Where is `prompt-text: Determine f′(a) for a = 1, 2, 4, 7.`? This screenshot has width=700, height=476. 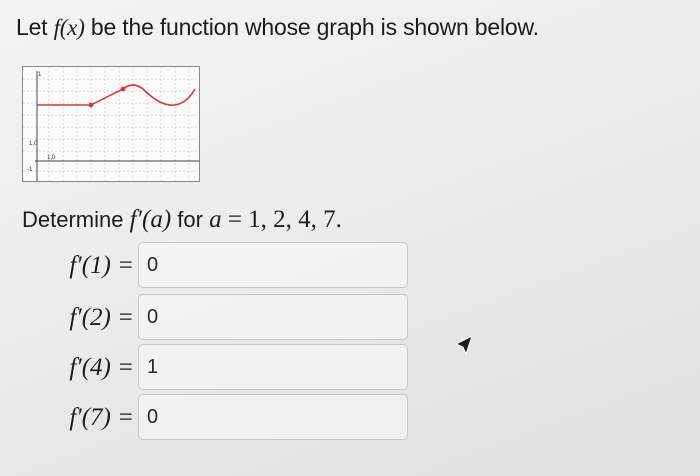 prompt-text: Determine f′(a) for a = 1, 2, 4, 7. is located at coordinates (182, 220).